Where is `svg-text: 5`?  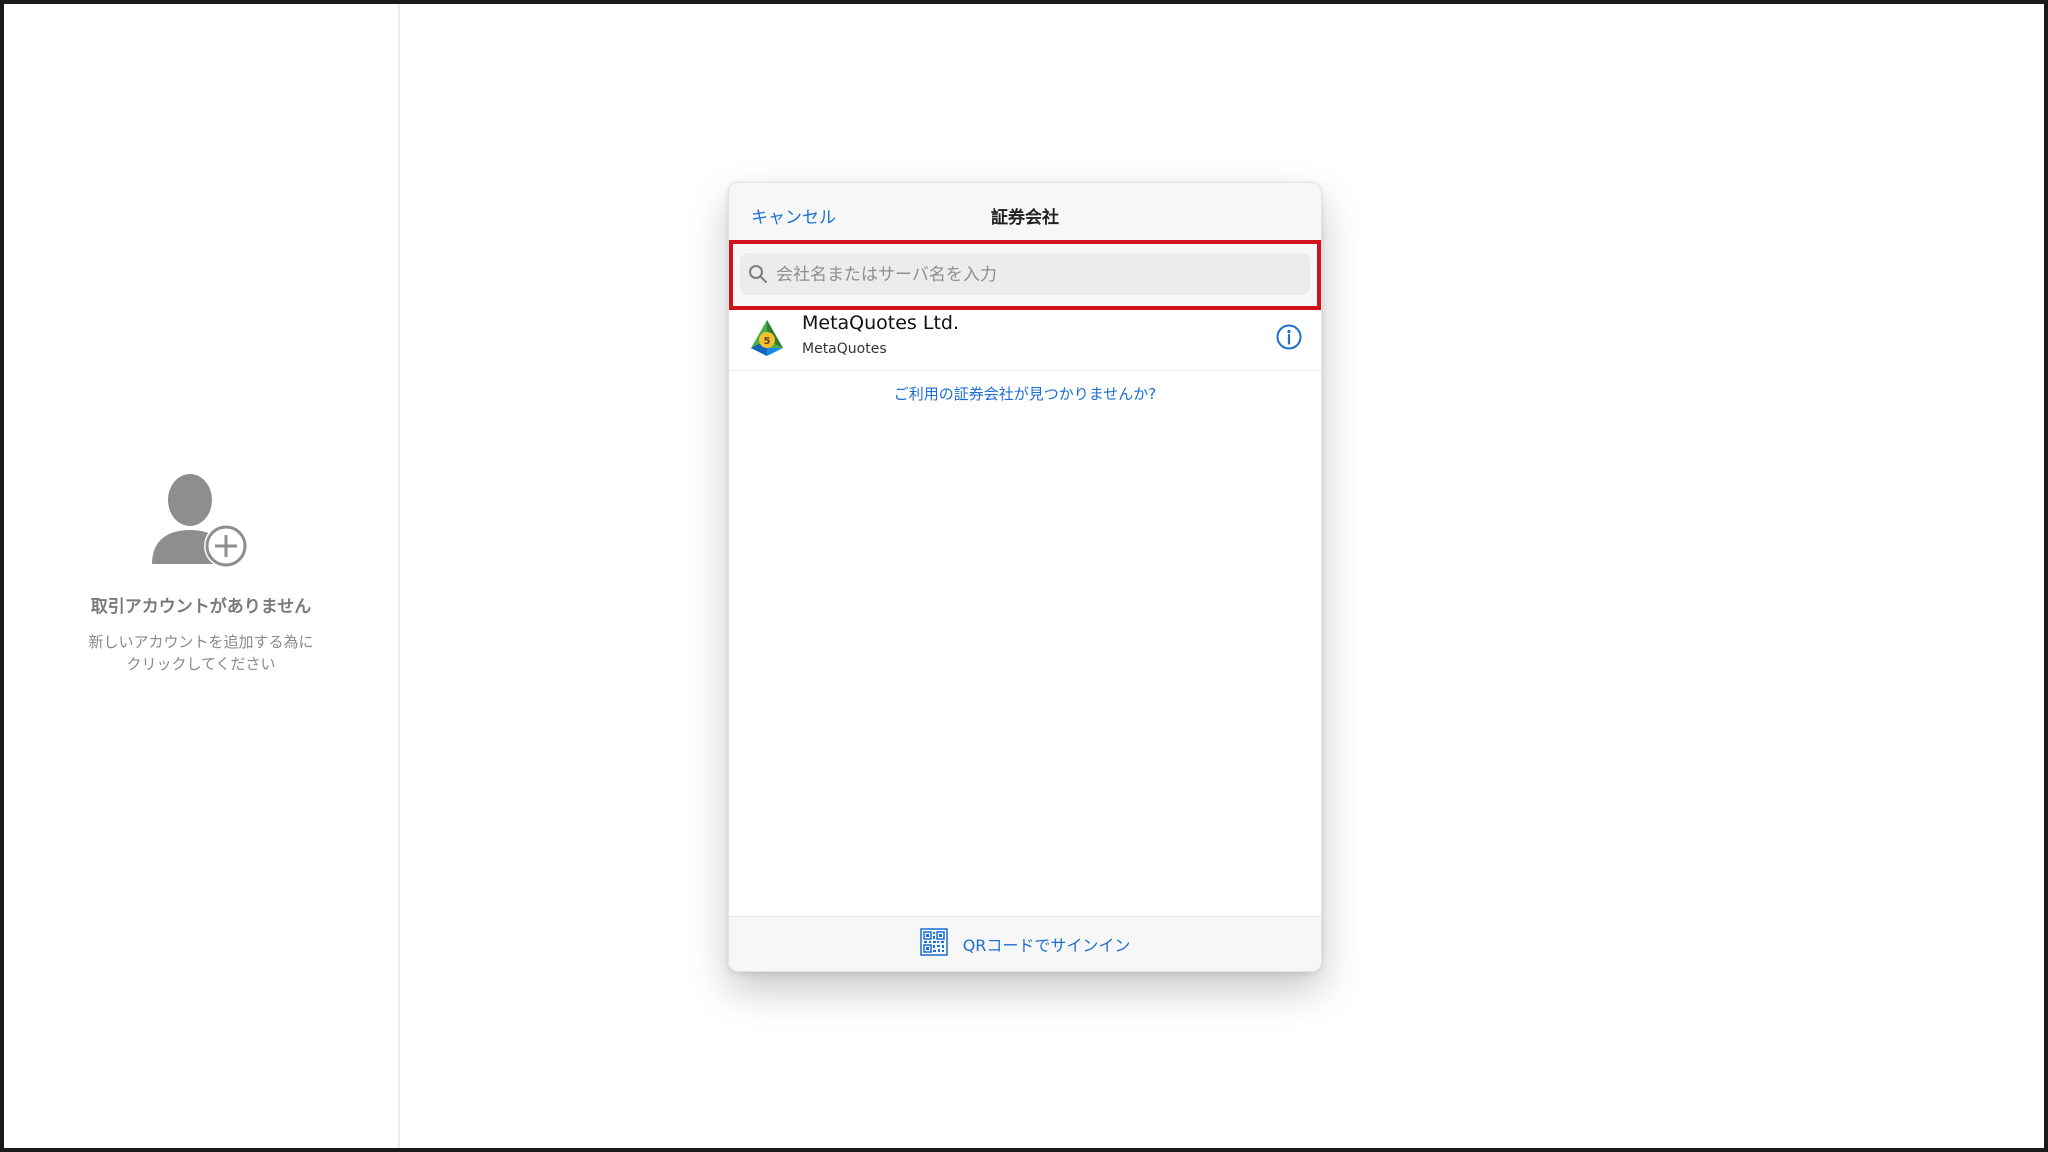
svg-text: 5 is located at coordinates (767, 341).